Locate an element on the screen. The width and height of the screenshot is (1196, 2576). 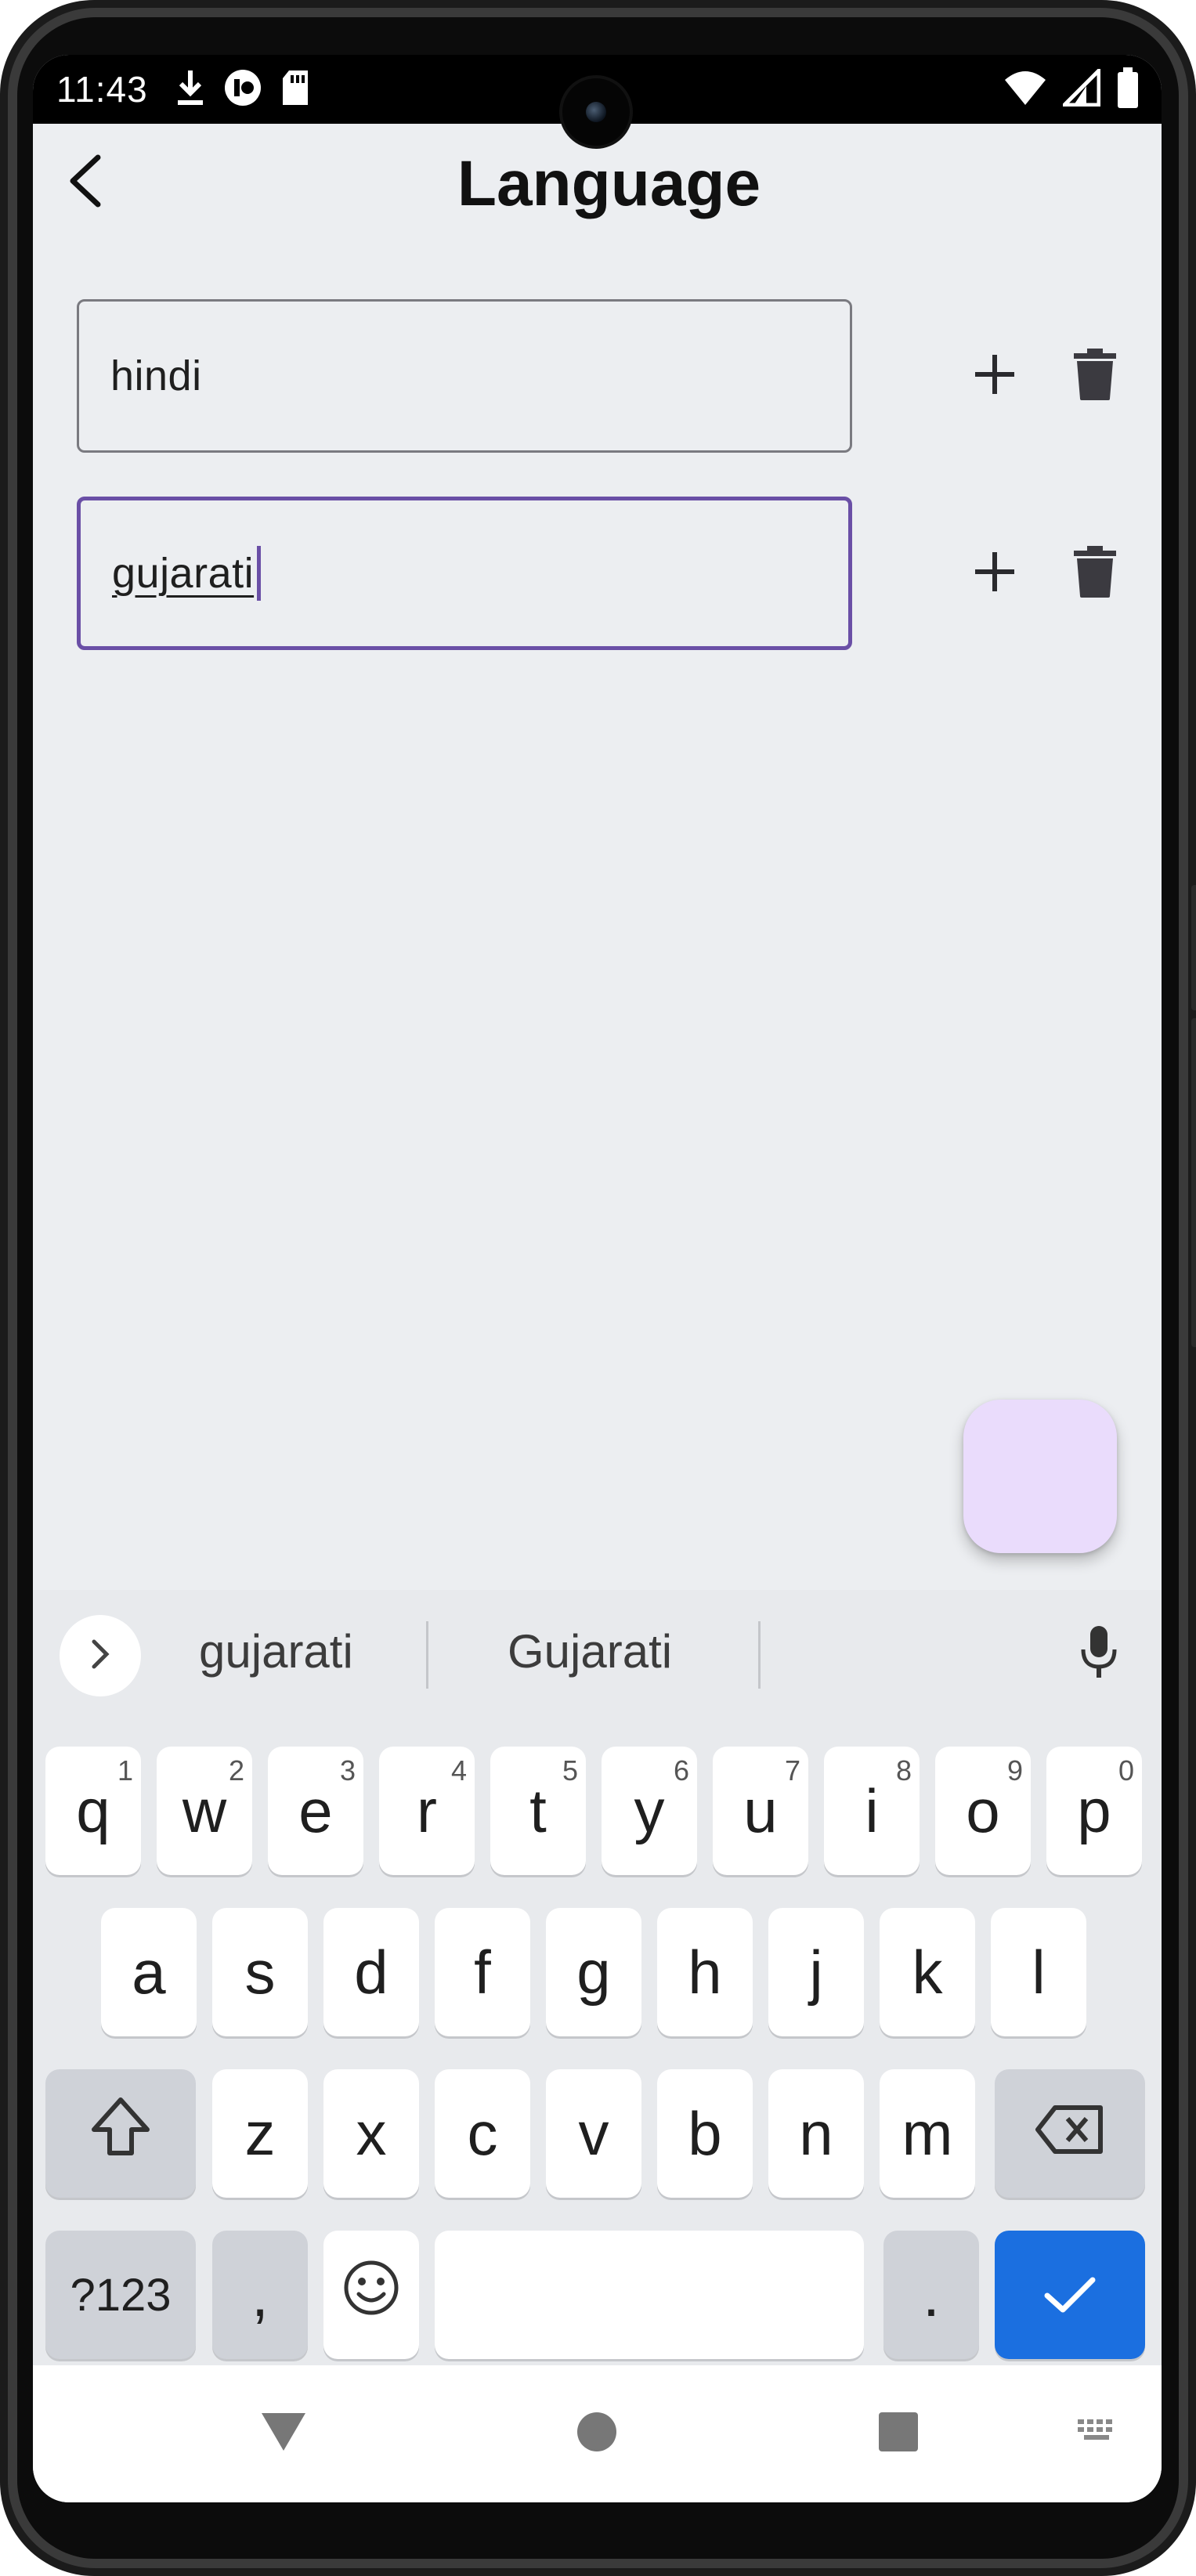
text-cursor is located at coordinates (259, 573).